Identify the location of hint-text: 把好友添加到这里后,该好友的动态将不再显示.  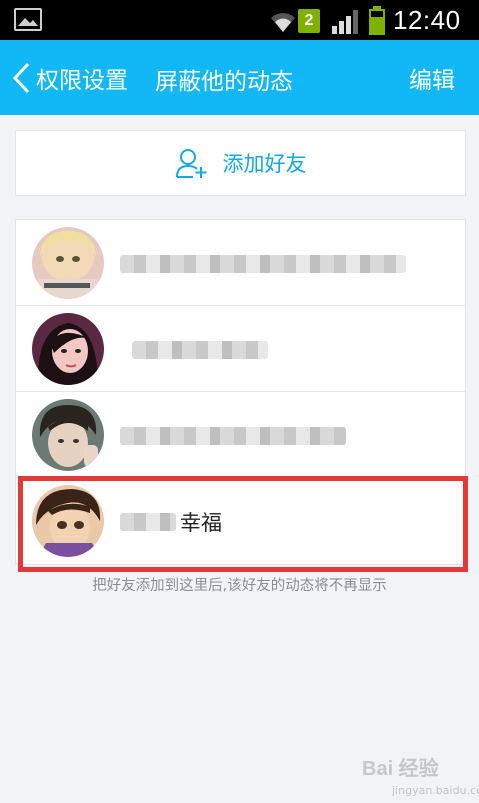
(239, 586).